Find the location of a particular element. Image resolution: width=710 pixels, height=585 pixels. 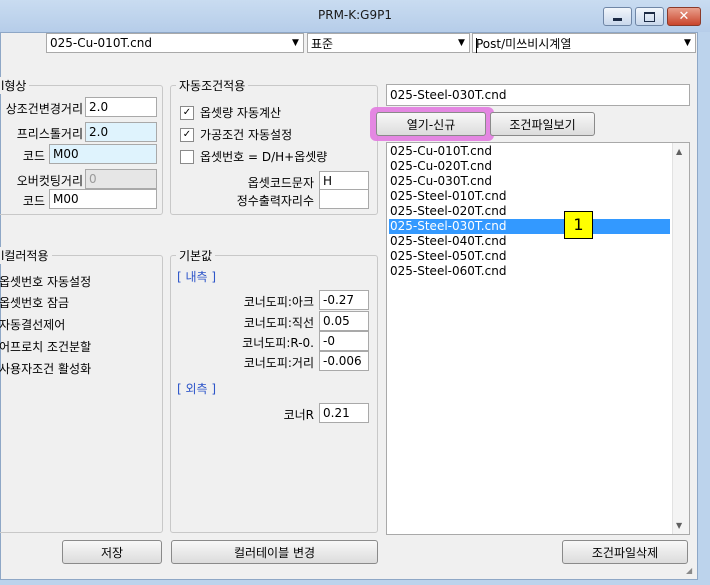

overcut-distance-label: 오버컷팅거리 is located at coordinates (49, 181).